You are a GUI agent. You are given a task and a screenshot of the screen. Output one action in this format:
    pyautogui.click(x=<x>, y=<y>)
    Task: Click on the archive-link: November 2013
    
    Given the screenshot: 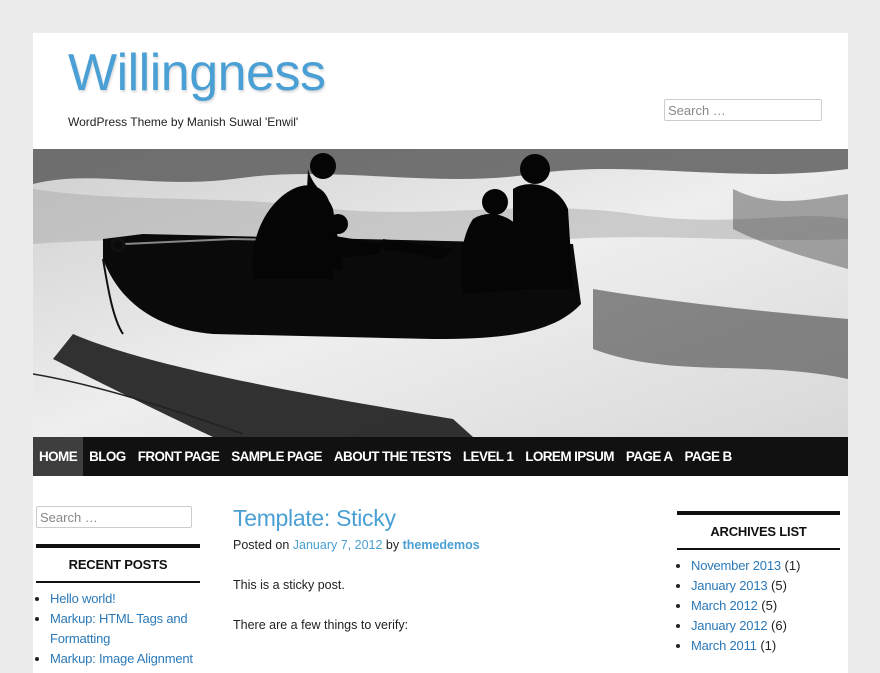 What is the action you would take?
    pyautogui.click(x=736, y=565)
    